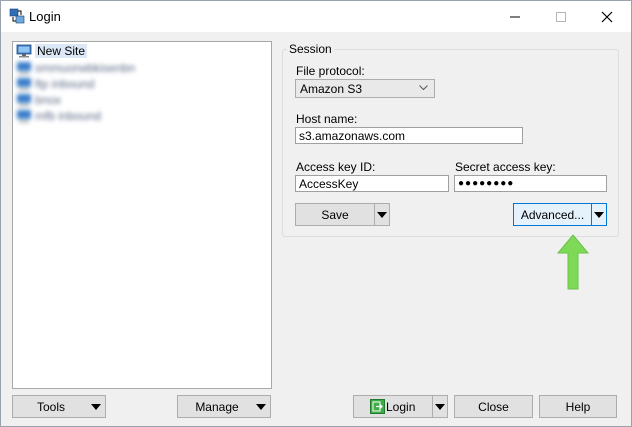 The height and width of the screenshot is (427, 632). I want to click on login-button-label: Login, so click(401, 406).